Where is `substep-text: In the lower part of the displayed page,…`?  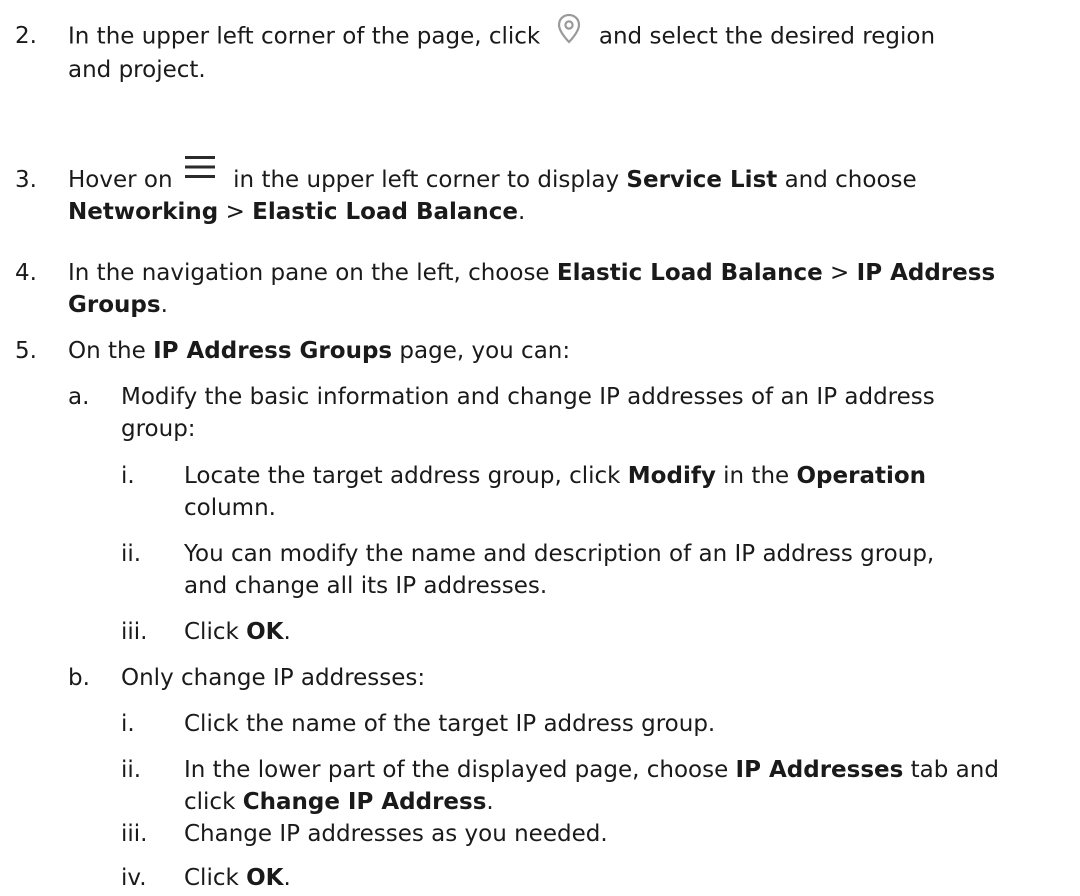 substep-text: In the lower part of the displayed page,… is located at coordinates (624, 786).